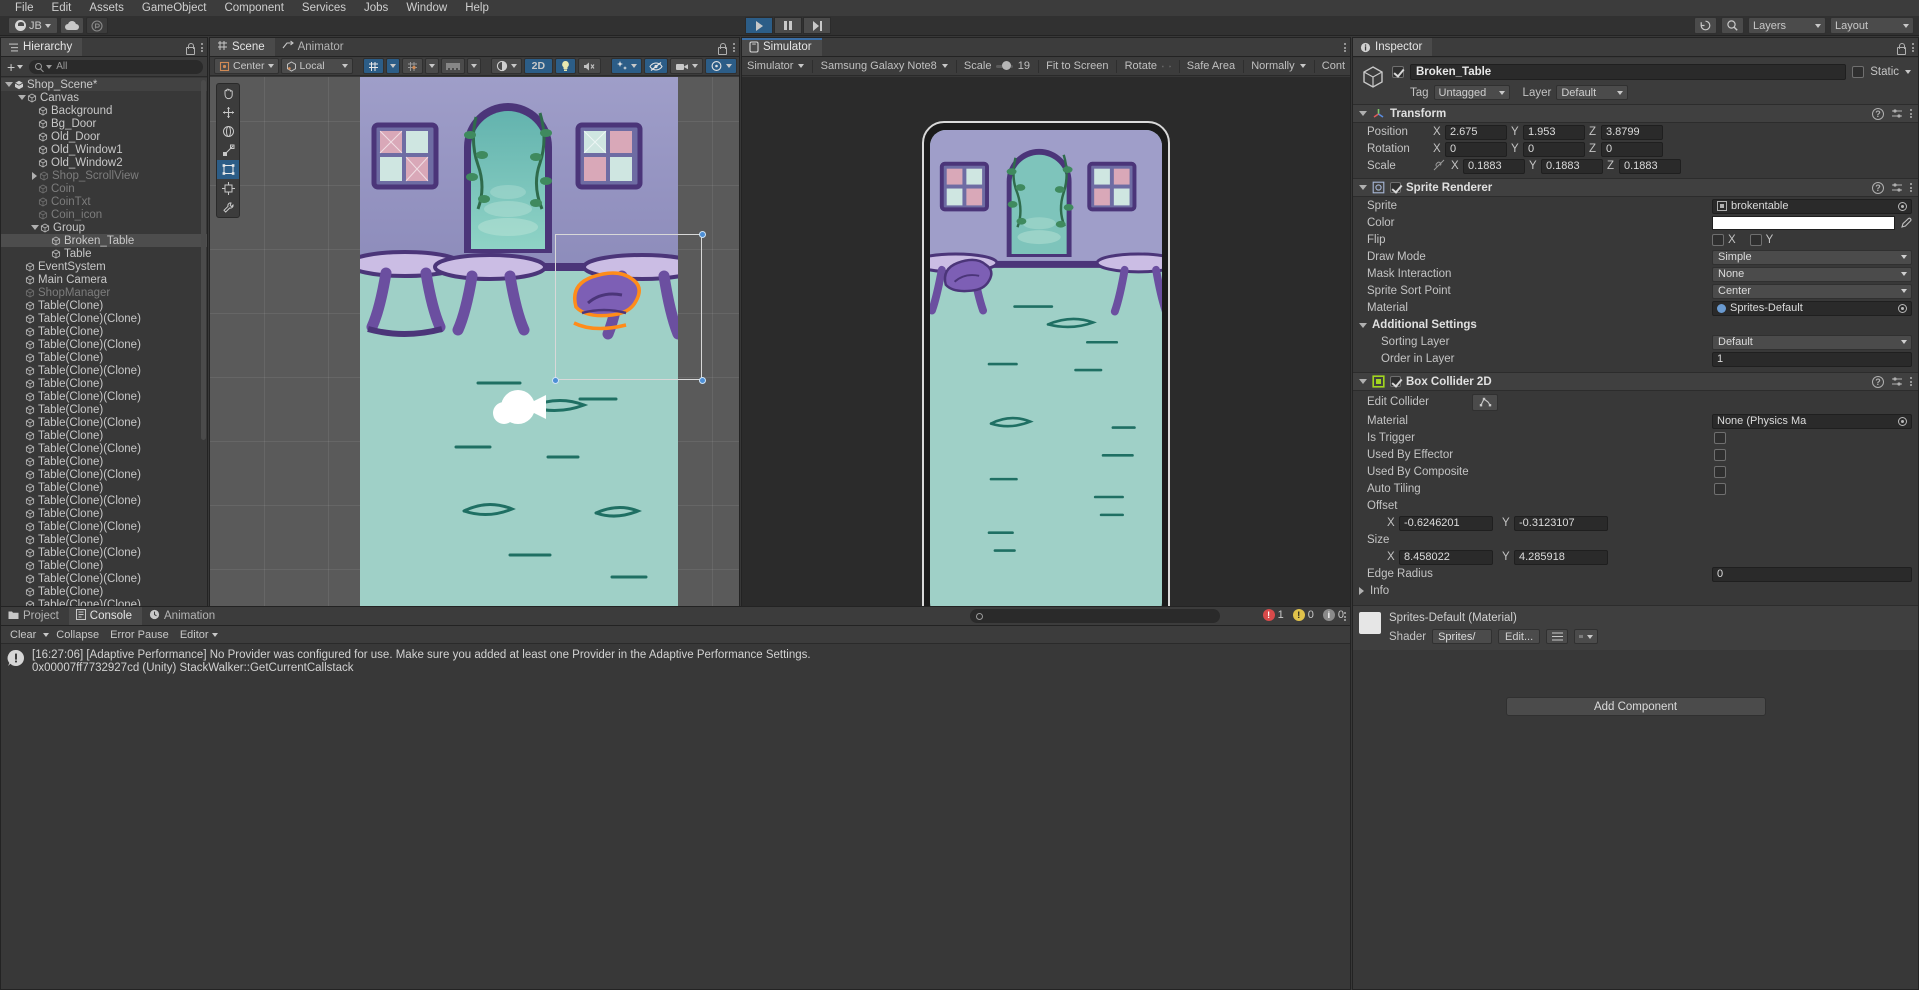 This screenshot has height=990, width=1919. I want to click on search-button, so click(1732, 25).